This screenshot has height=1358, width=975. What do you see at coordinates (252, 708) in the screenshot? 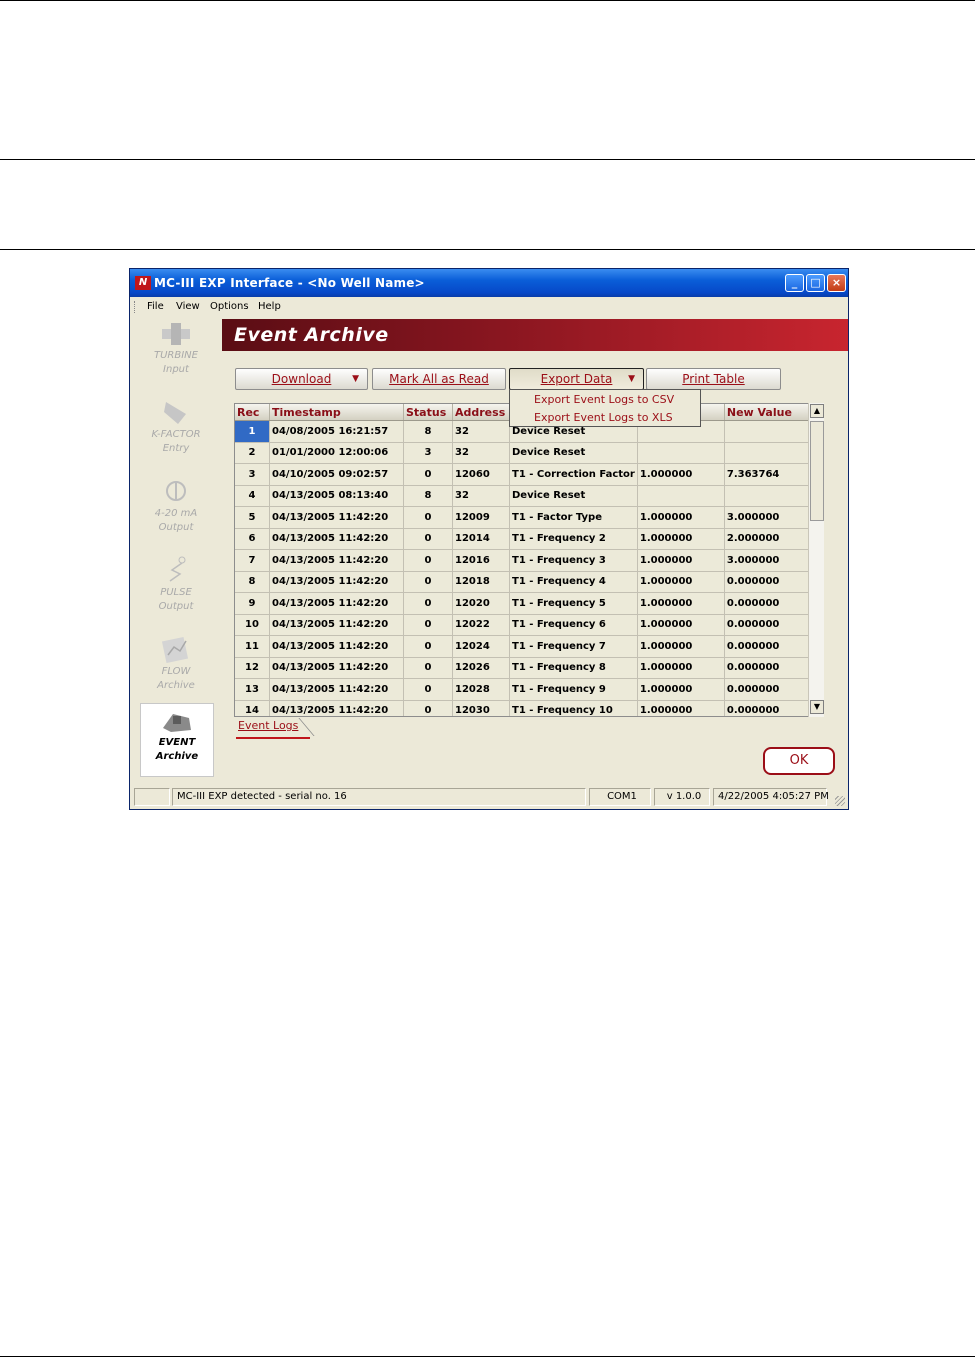
I see `cell-rec: 14` at bounding box center [252, 708].